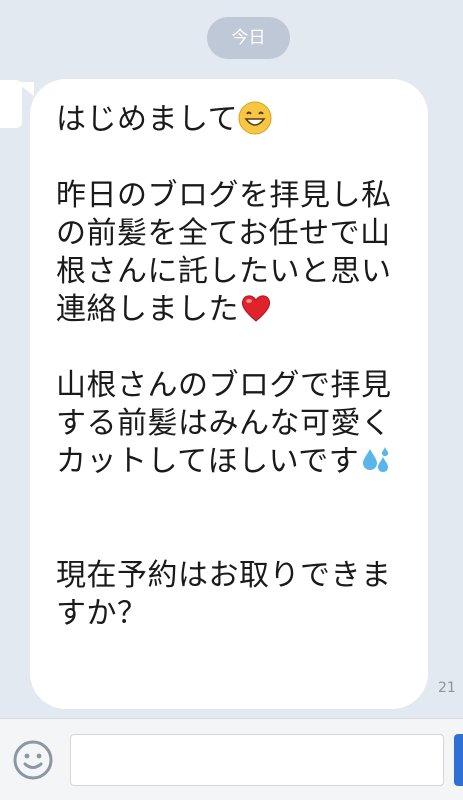 This screenshot has width=463, height=800. What do you see at coordinates (224, 423) in the screenshot?
I see `message-text-3: 山根さんのブログで拝見する前髪はみんな可愛くカットしてほしいです` at bounding box center [224, 423].